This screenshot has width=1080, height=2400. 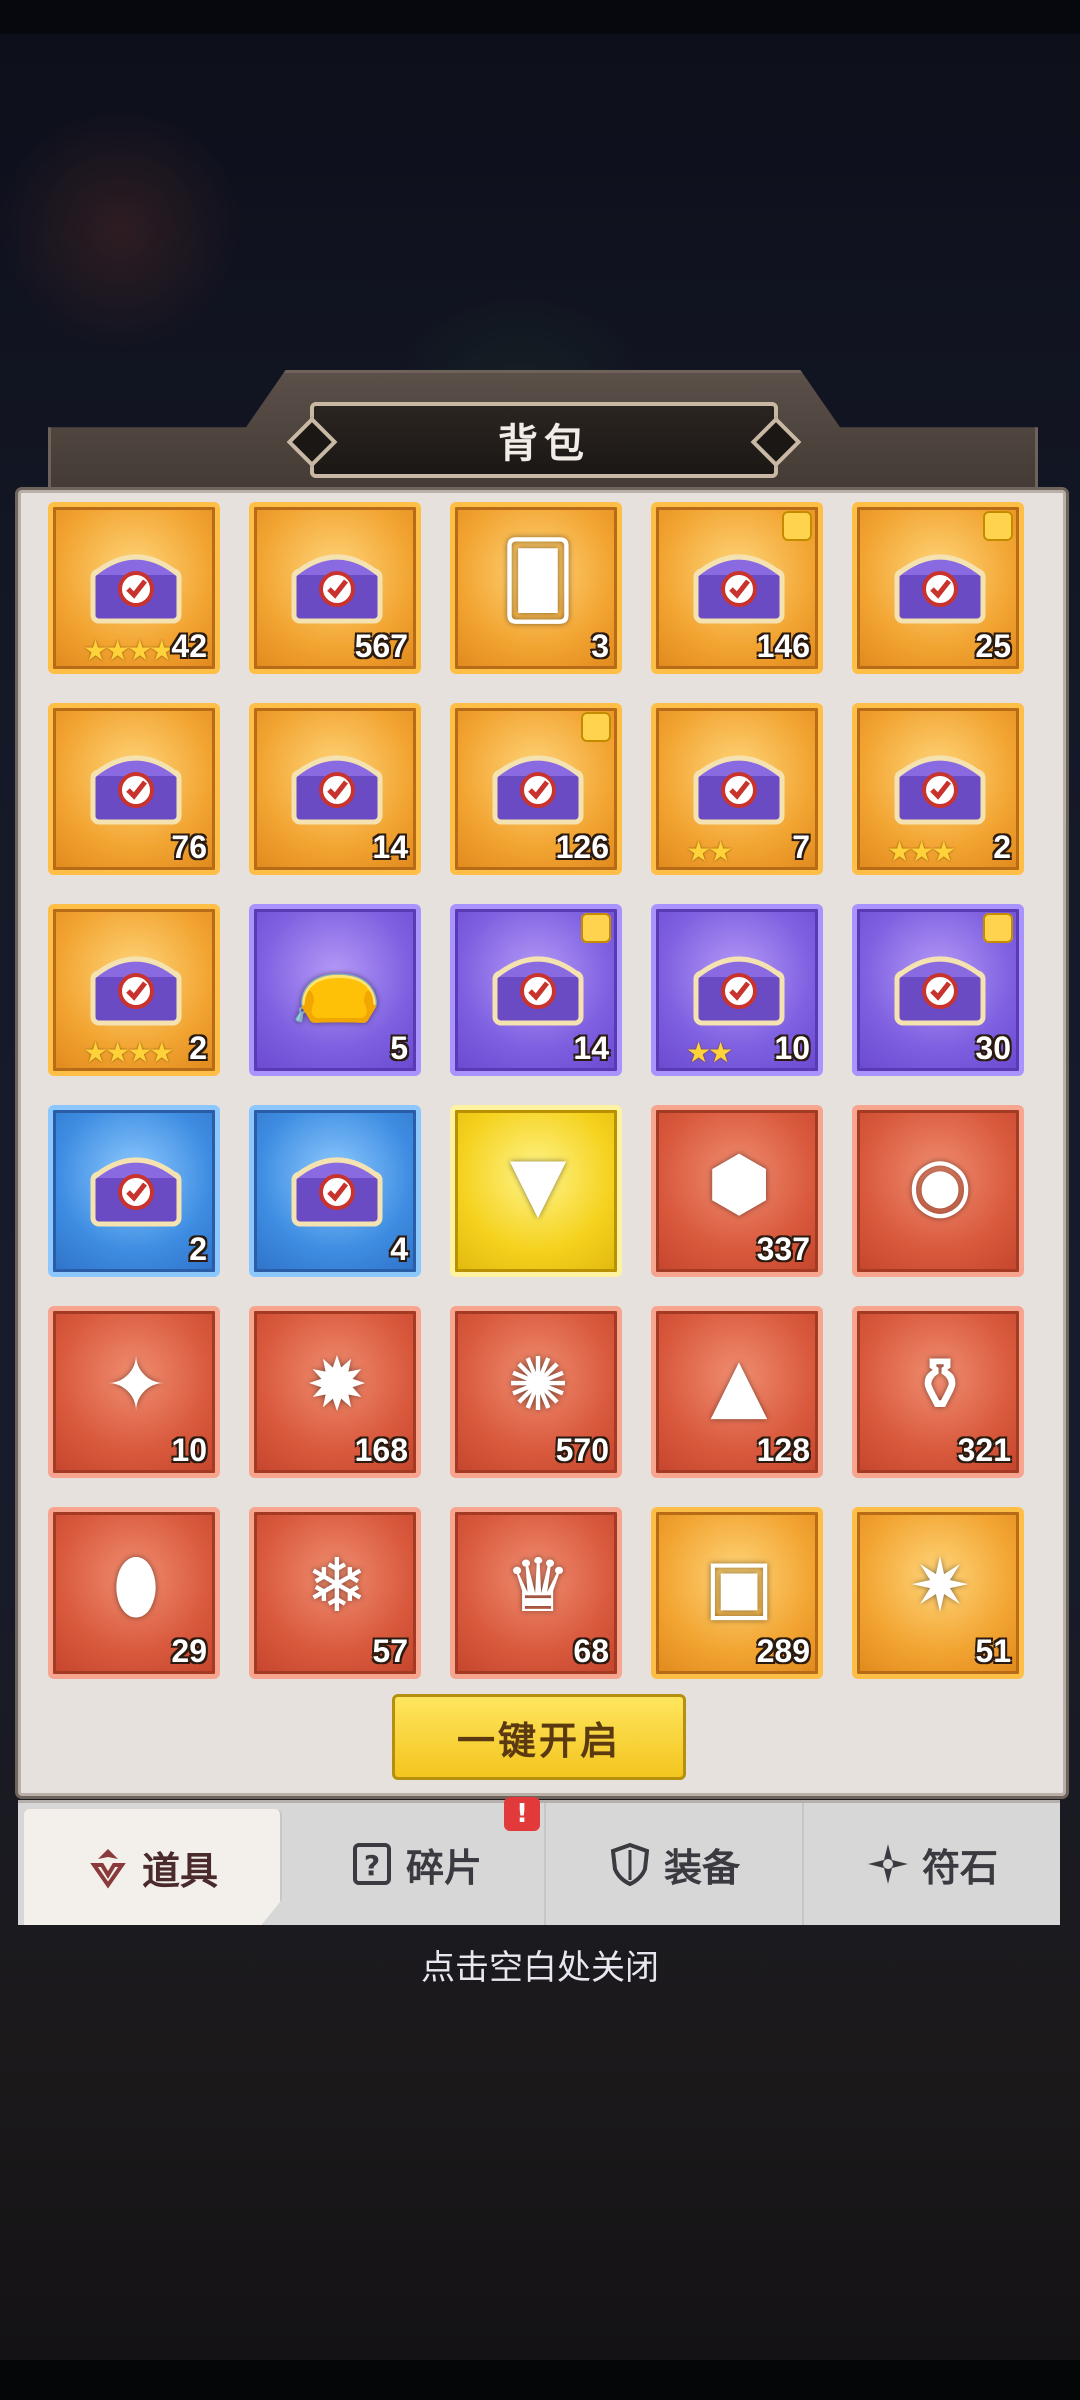 What do you see at coordinates (189, 1450) in the screenshot?
I see `item-count: 10` at bounding box center [189, 1450].